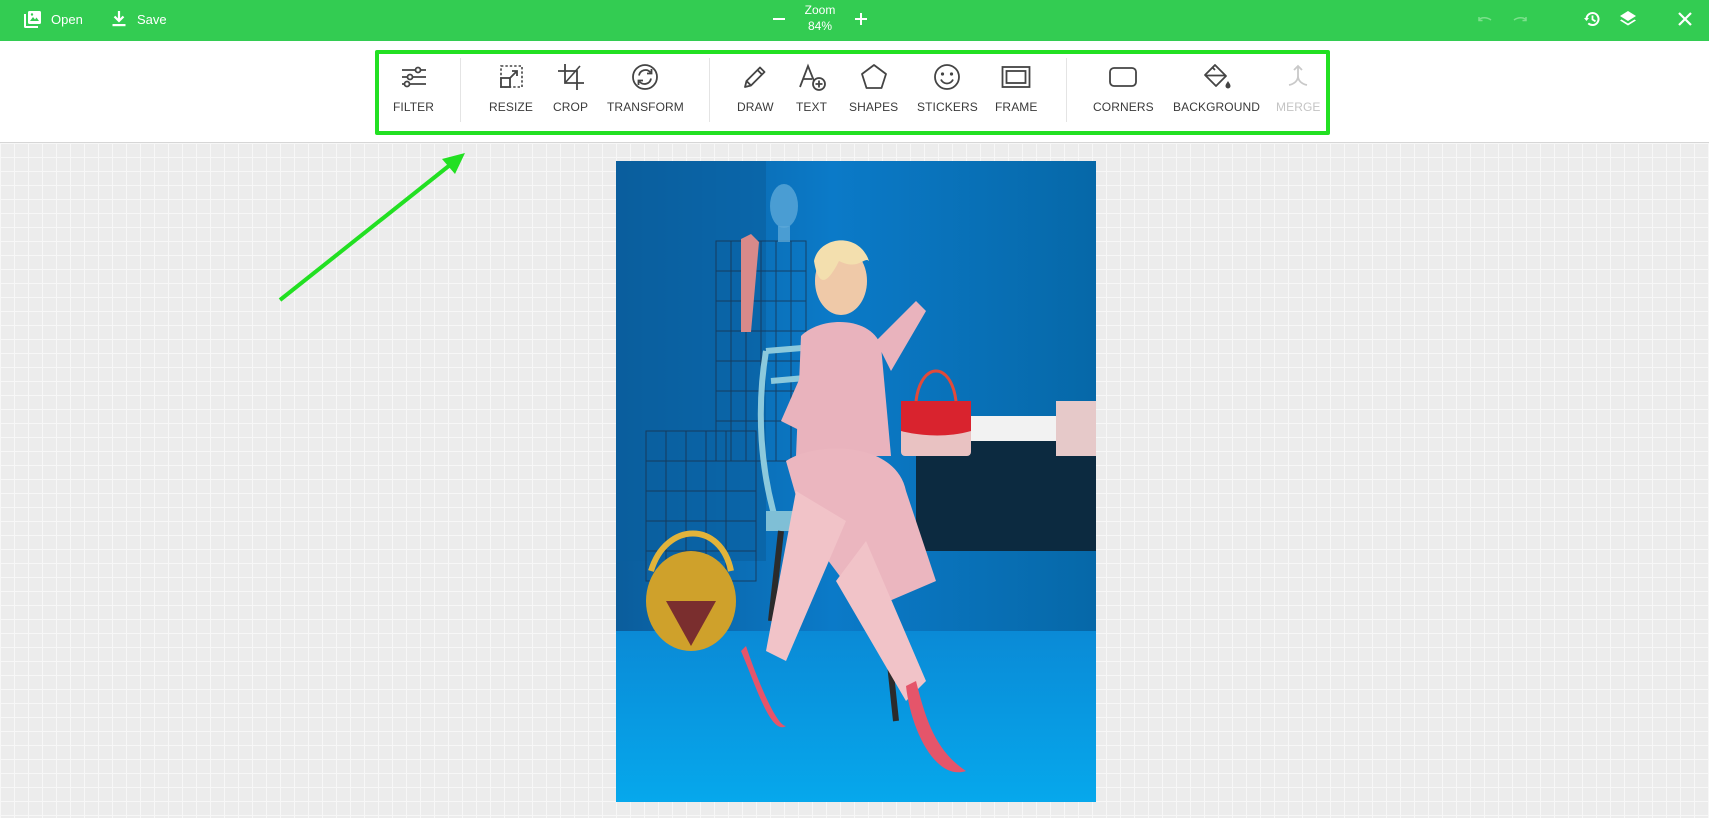  I want to click on tool-label: RESIZE, so click(511, 107).